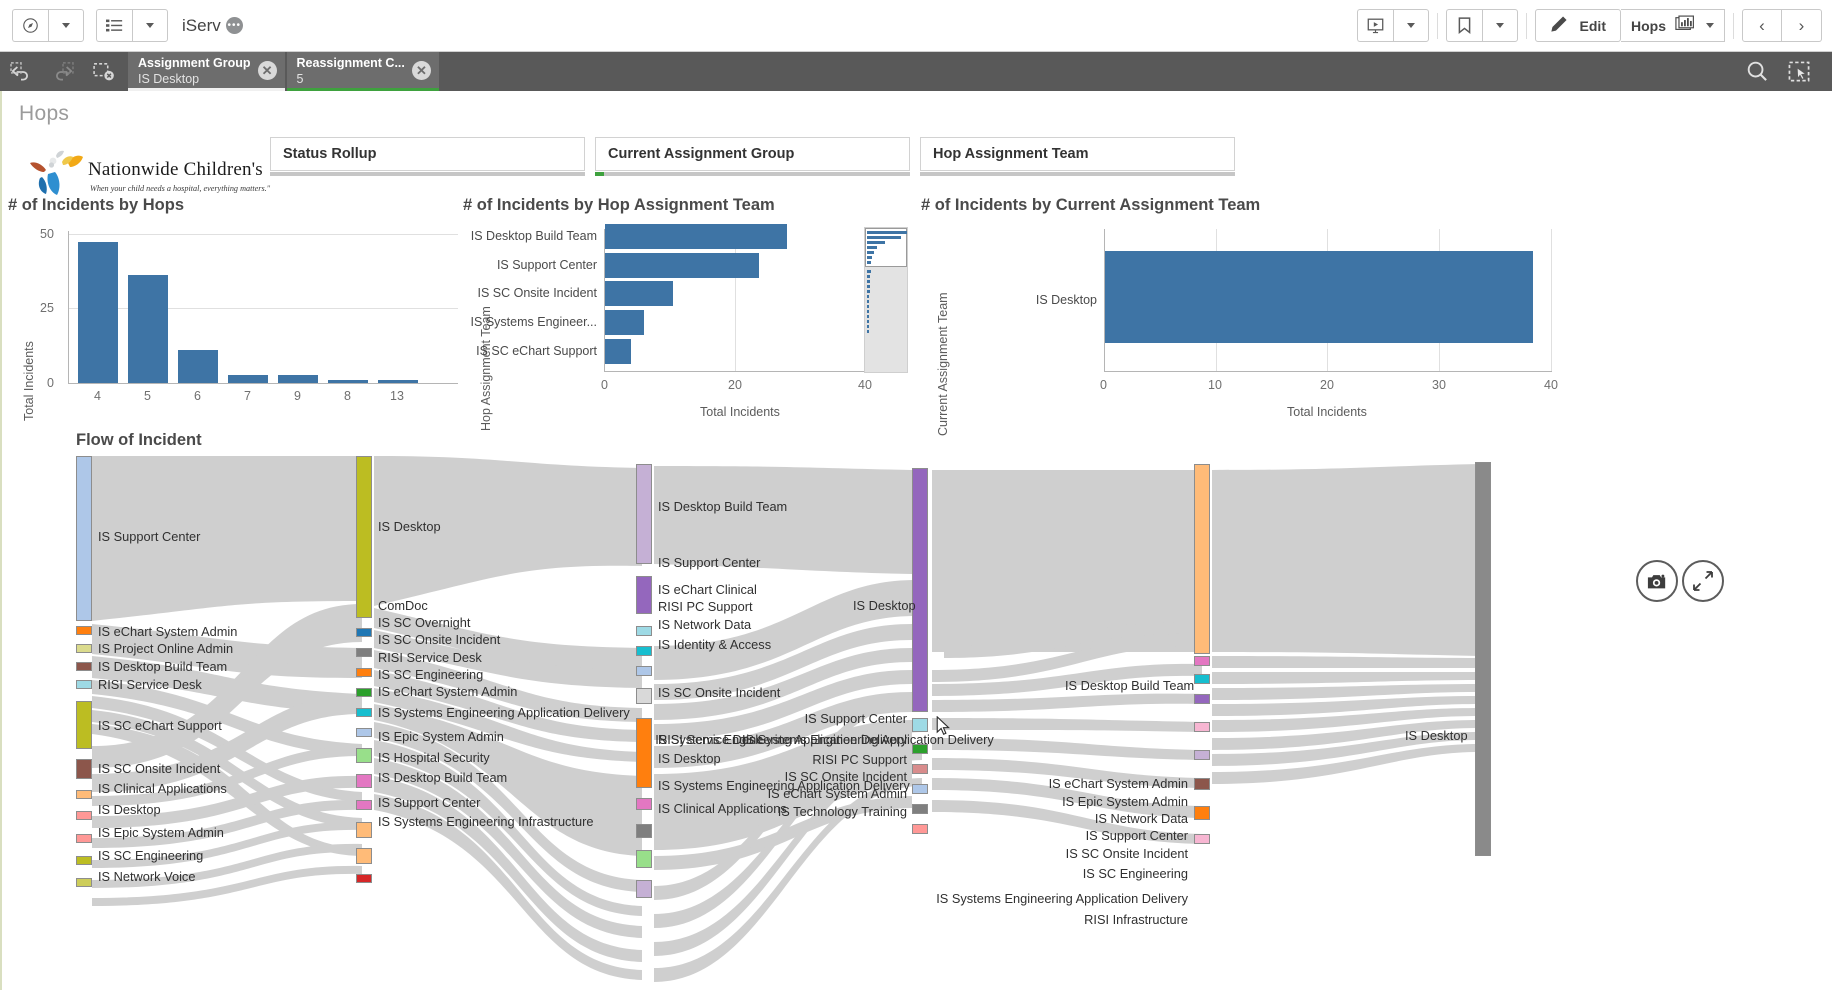 Image resolution: width=1832 pixels, height=990 pixels. What do you see at coordinates (424, 622) in the screenshot?
I see `sankey-node-label: IS SC Overnight` at bounding box center [424, 622].